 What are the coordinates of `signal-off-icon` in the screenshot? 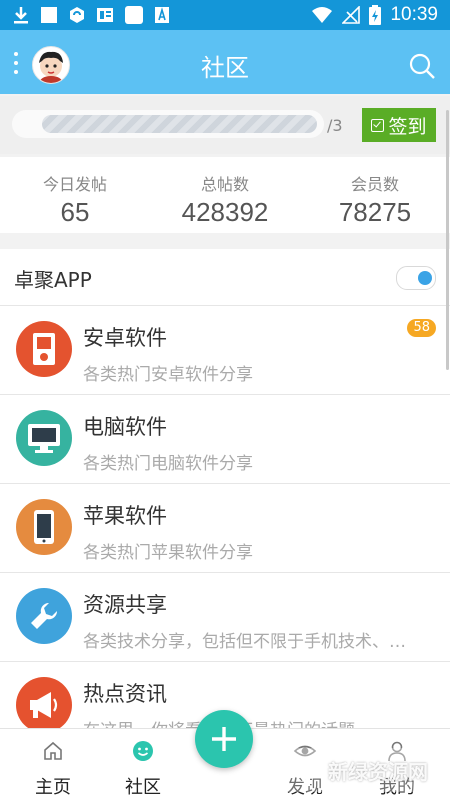 It's located at (351, 15).